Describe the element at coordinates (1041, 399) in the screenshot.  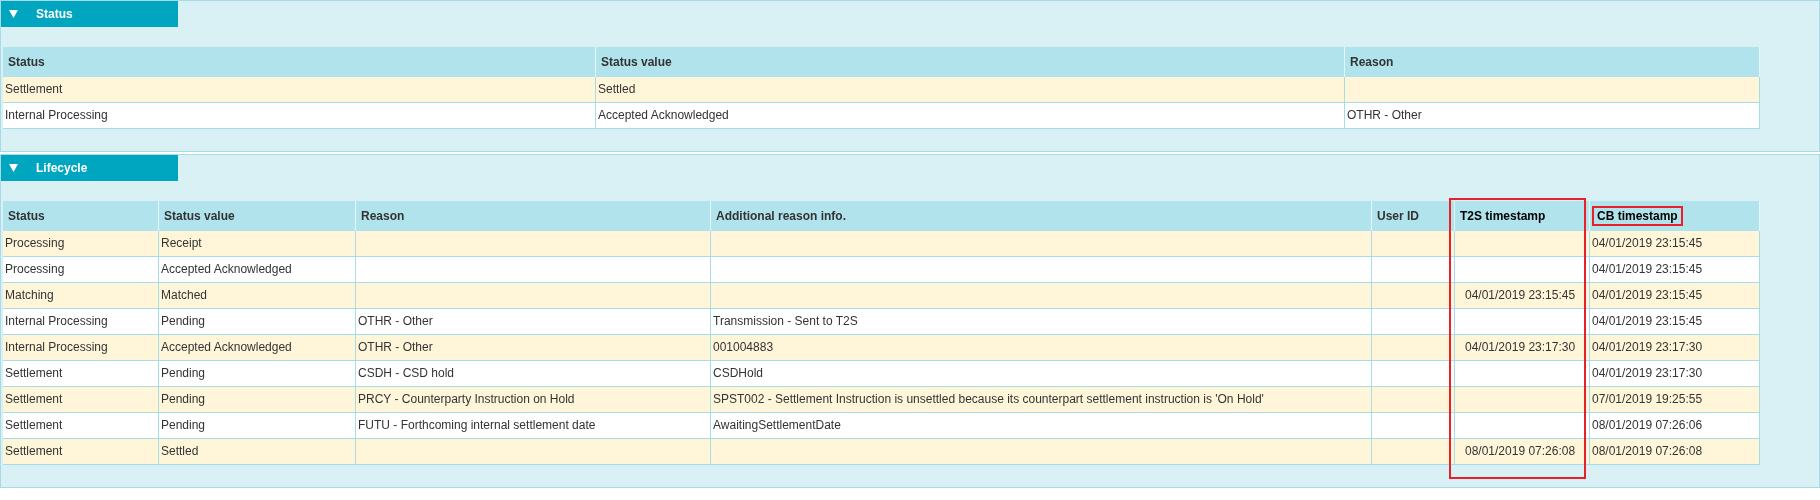
I see `table-cell: SPST002 - Settlement Instruction is unsettled because its counterpart settlement instruction is 'On Hold'` at that location.